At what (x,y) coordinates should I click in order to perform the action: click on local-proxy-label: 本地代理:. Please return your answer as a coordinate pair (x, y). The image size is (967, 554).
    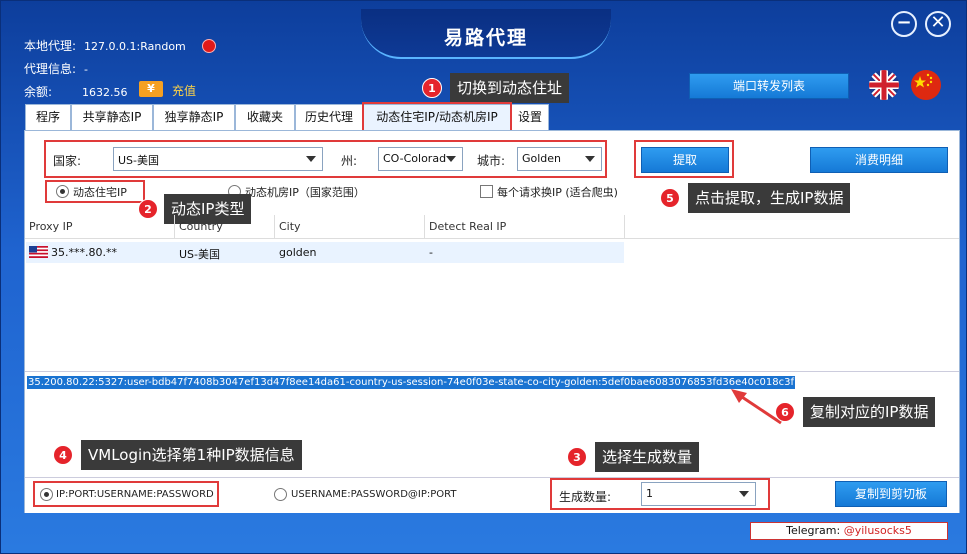
    Looking at the image, I should click on (50, 46).